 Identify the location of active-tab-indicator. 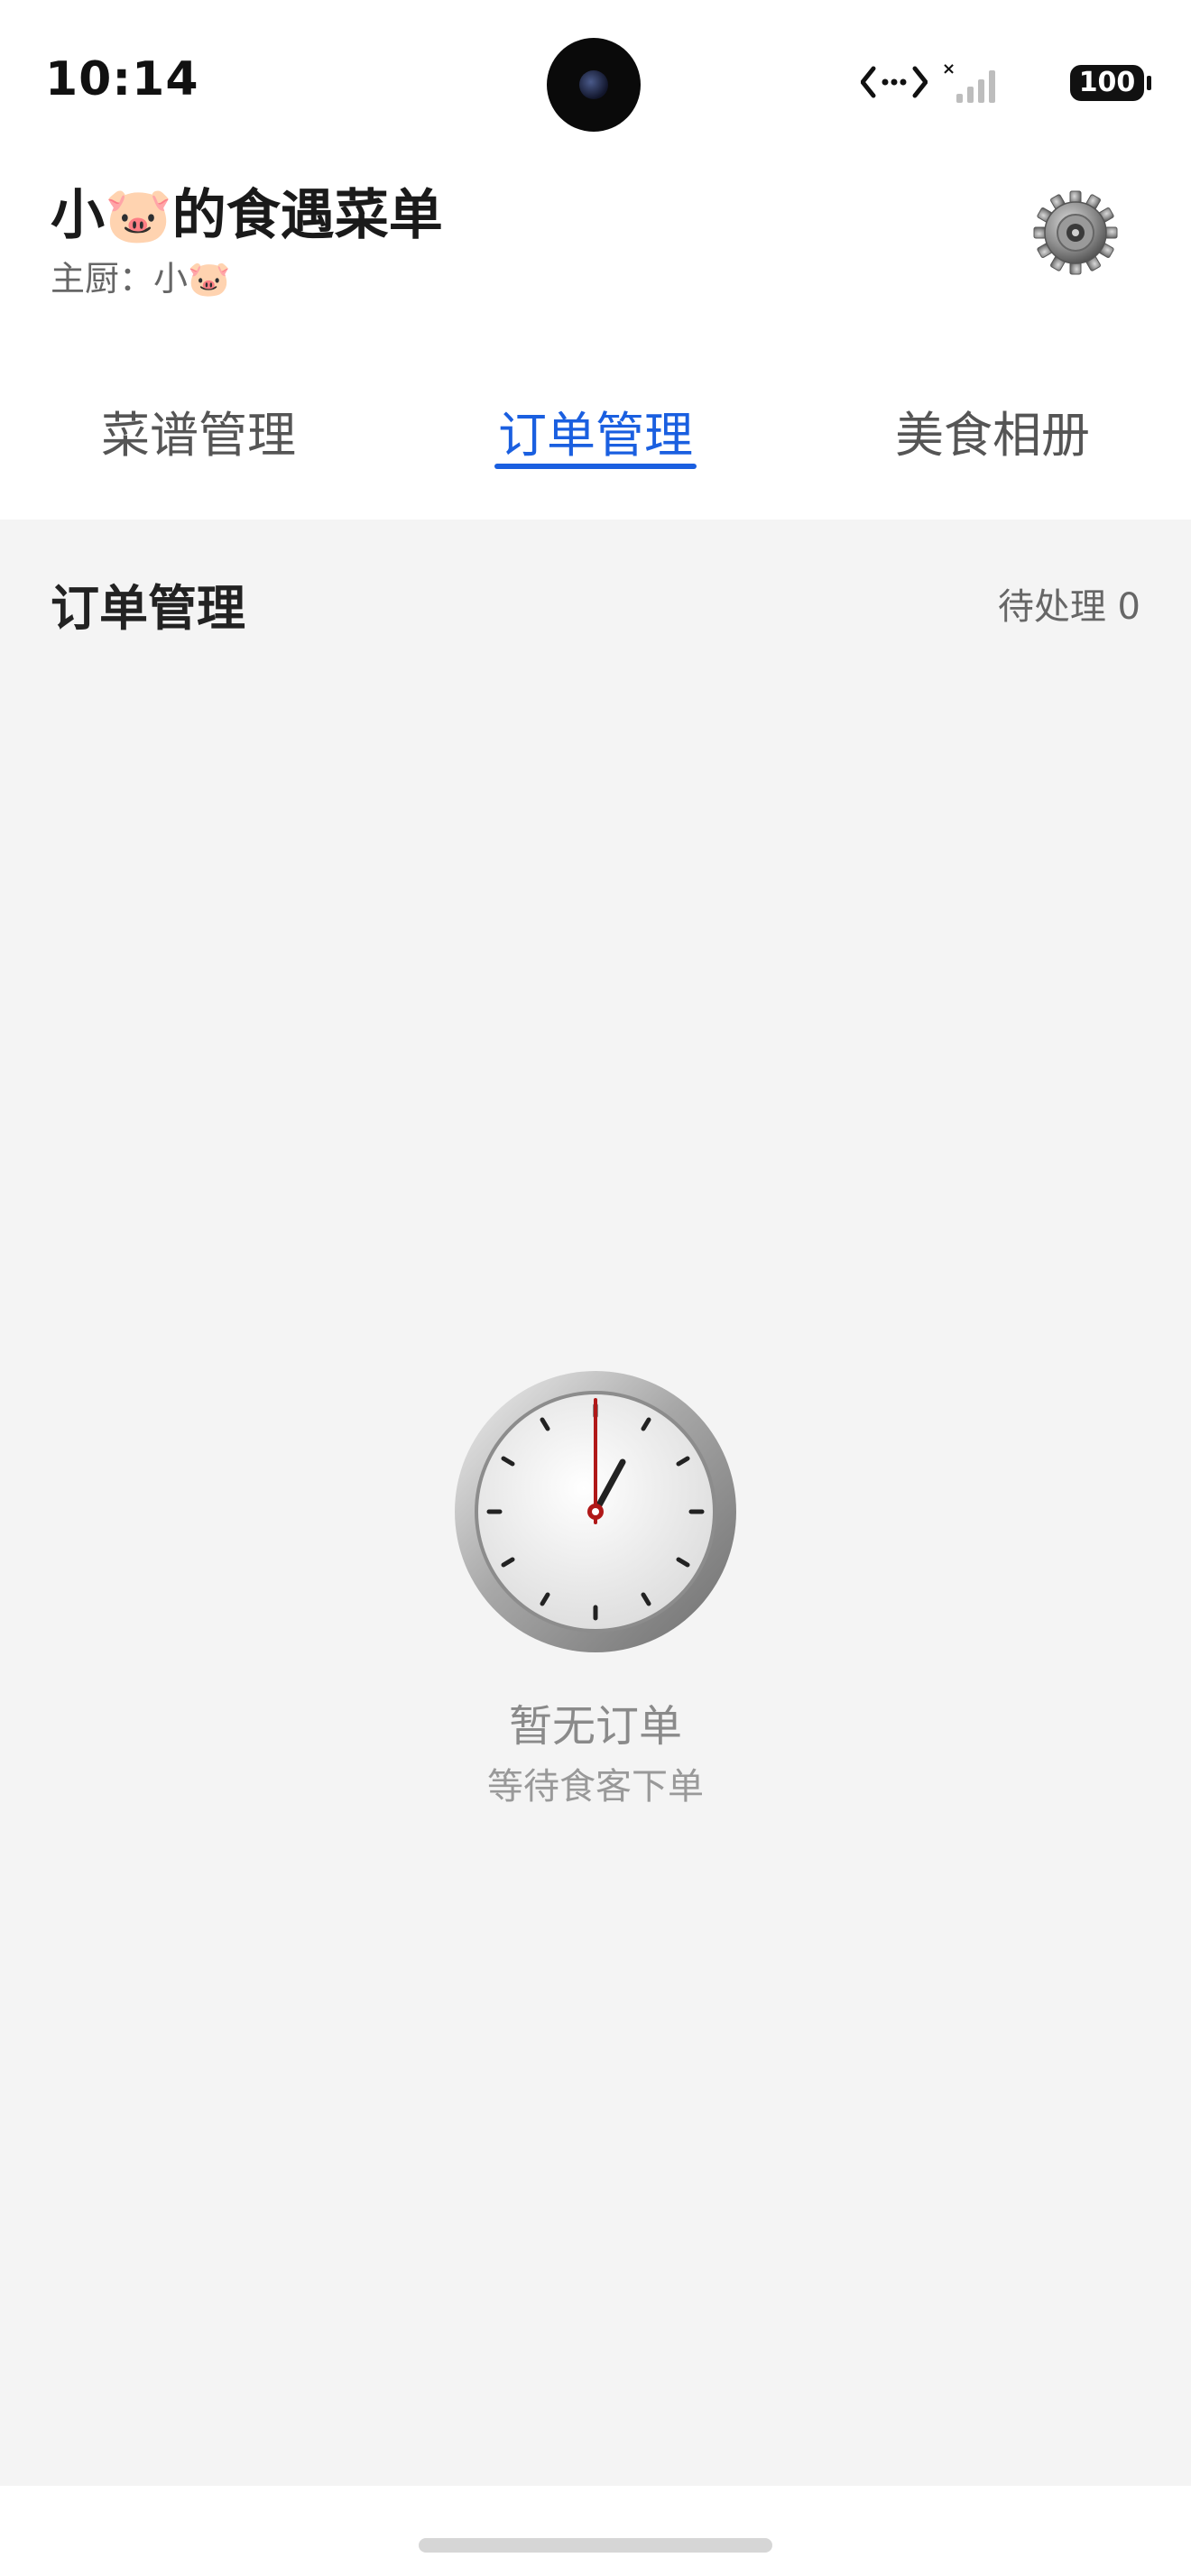
(595, 467).